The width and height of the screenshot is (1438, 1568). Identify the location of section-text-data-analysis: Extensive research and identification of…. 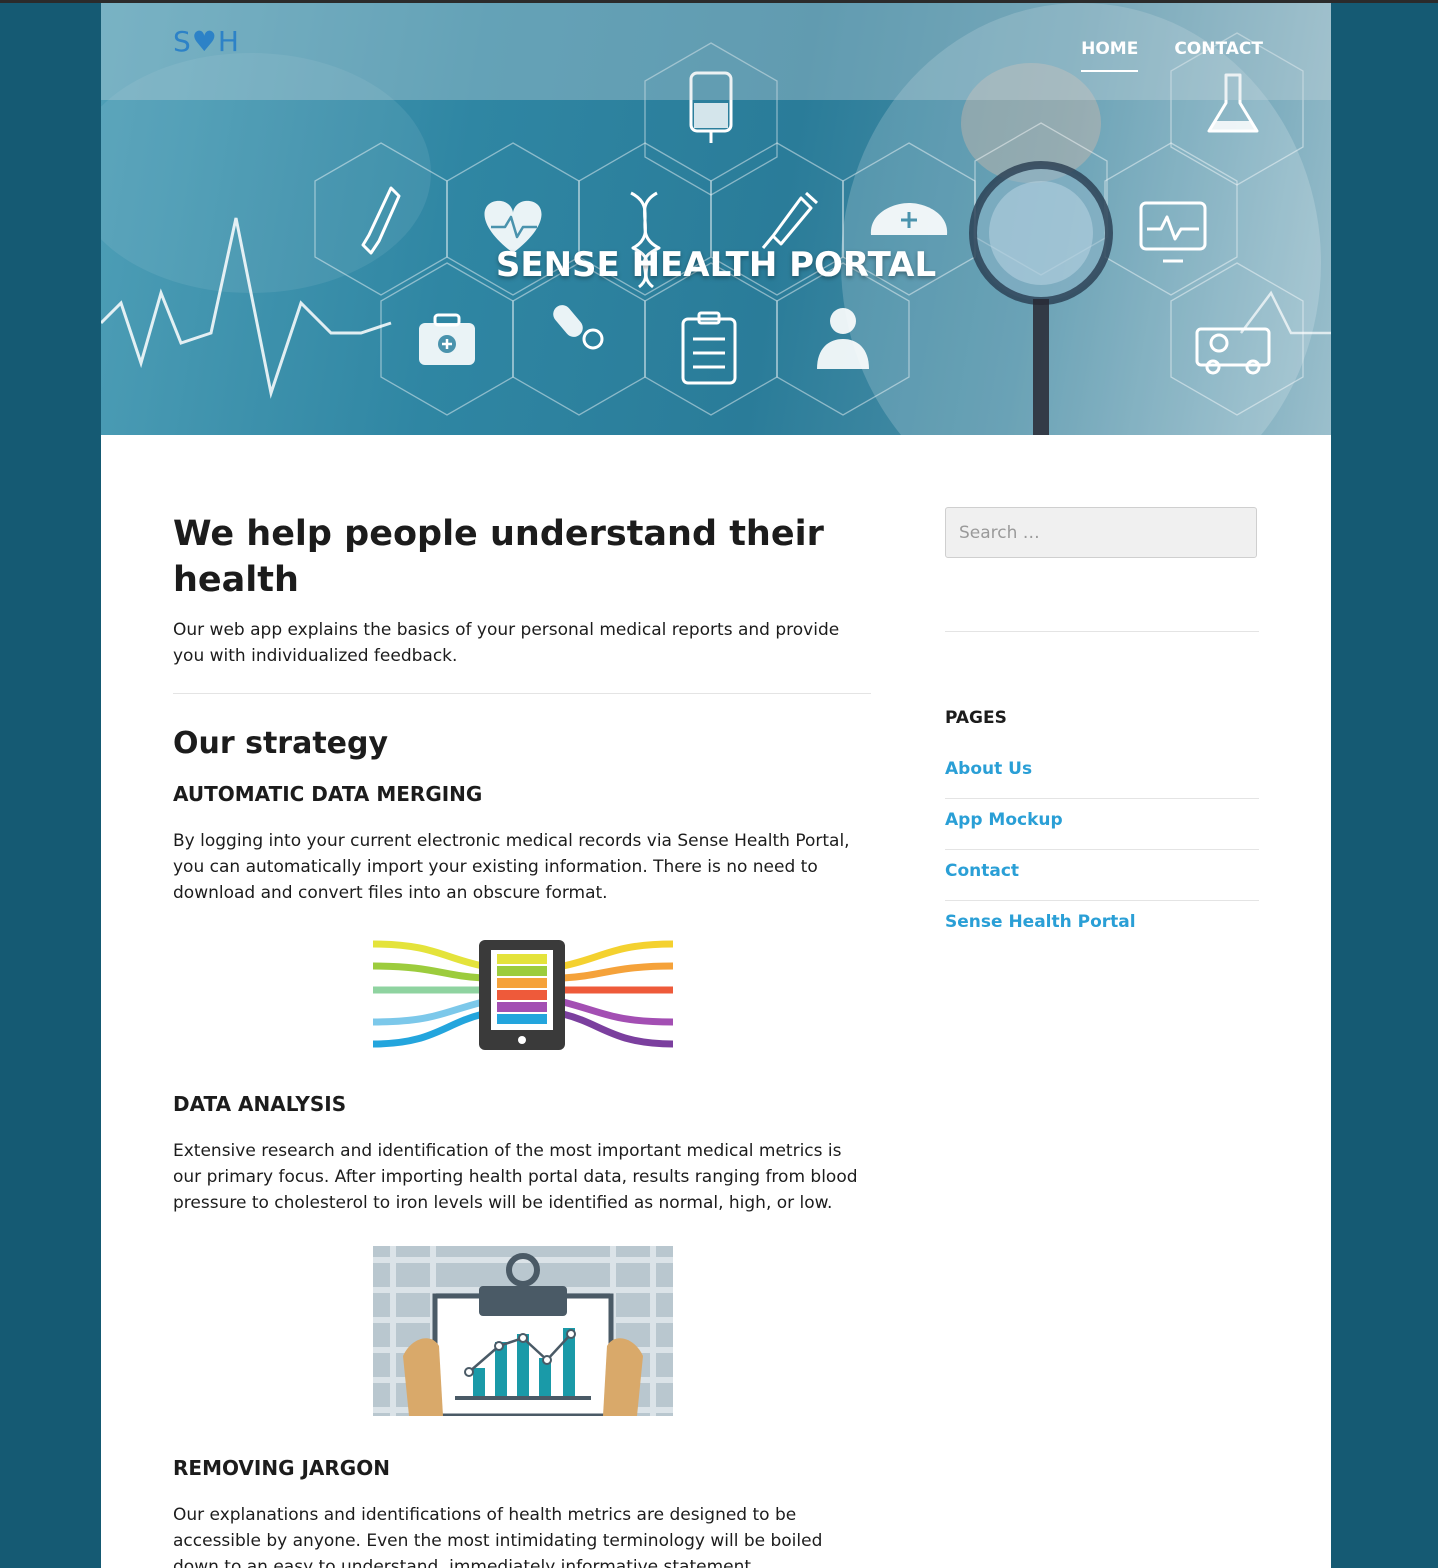
(515, 1177).